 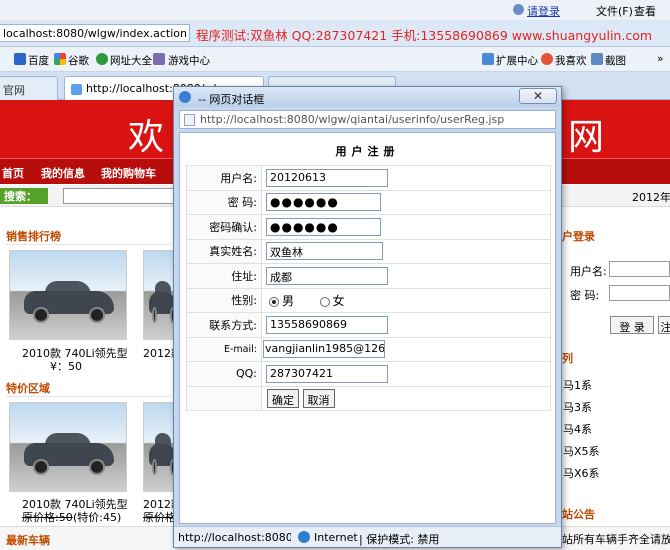 I want to click on favorites-bar: 百度 谷歌 网址大全 游戏中心 扩展中心 我喜欢 截图 », so click(x=335, y=59).